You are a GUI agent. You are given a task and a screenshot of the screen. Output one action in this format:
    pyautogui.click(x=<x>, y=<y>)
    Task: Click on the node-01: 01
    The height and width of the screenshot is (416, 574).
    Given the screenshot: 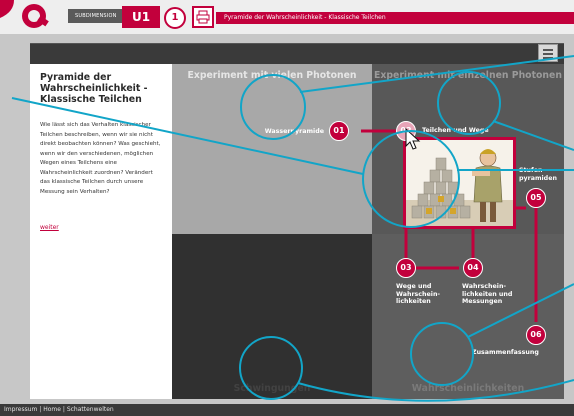 What is the action you would take?
    pyautogui.click(x=339, y=131)
    